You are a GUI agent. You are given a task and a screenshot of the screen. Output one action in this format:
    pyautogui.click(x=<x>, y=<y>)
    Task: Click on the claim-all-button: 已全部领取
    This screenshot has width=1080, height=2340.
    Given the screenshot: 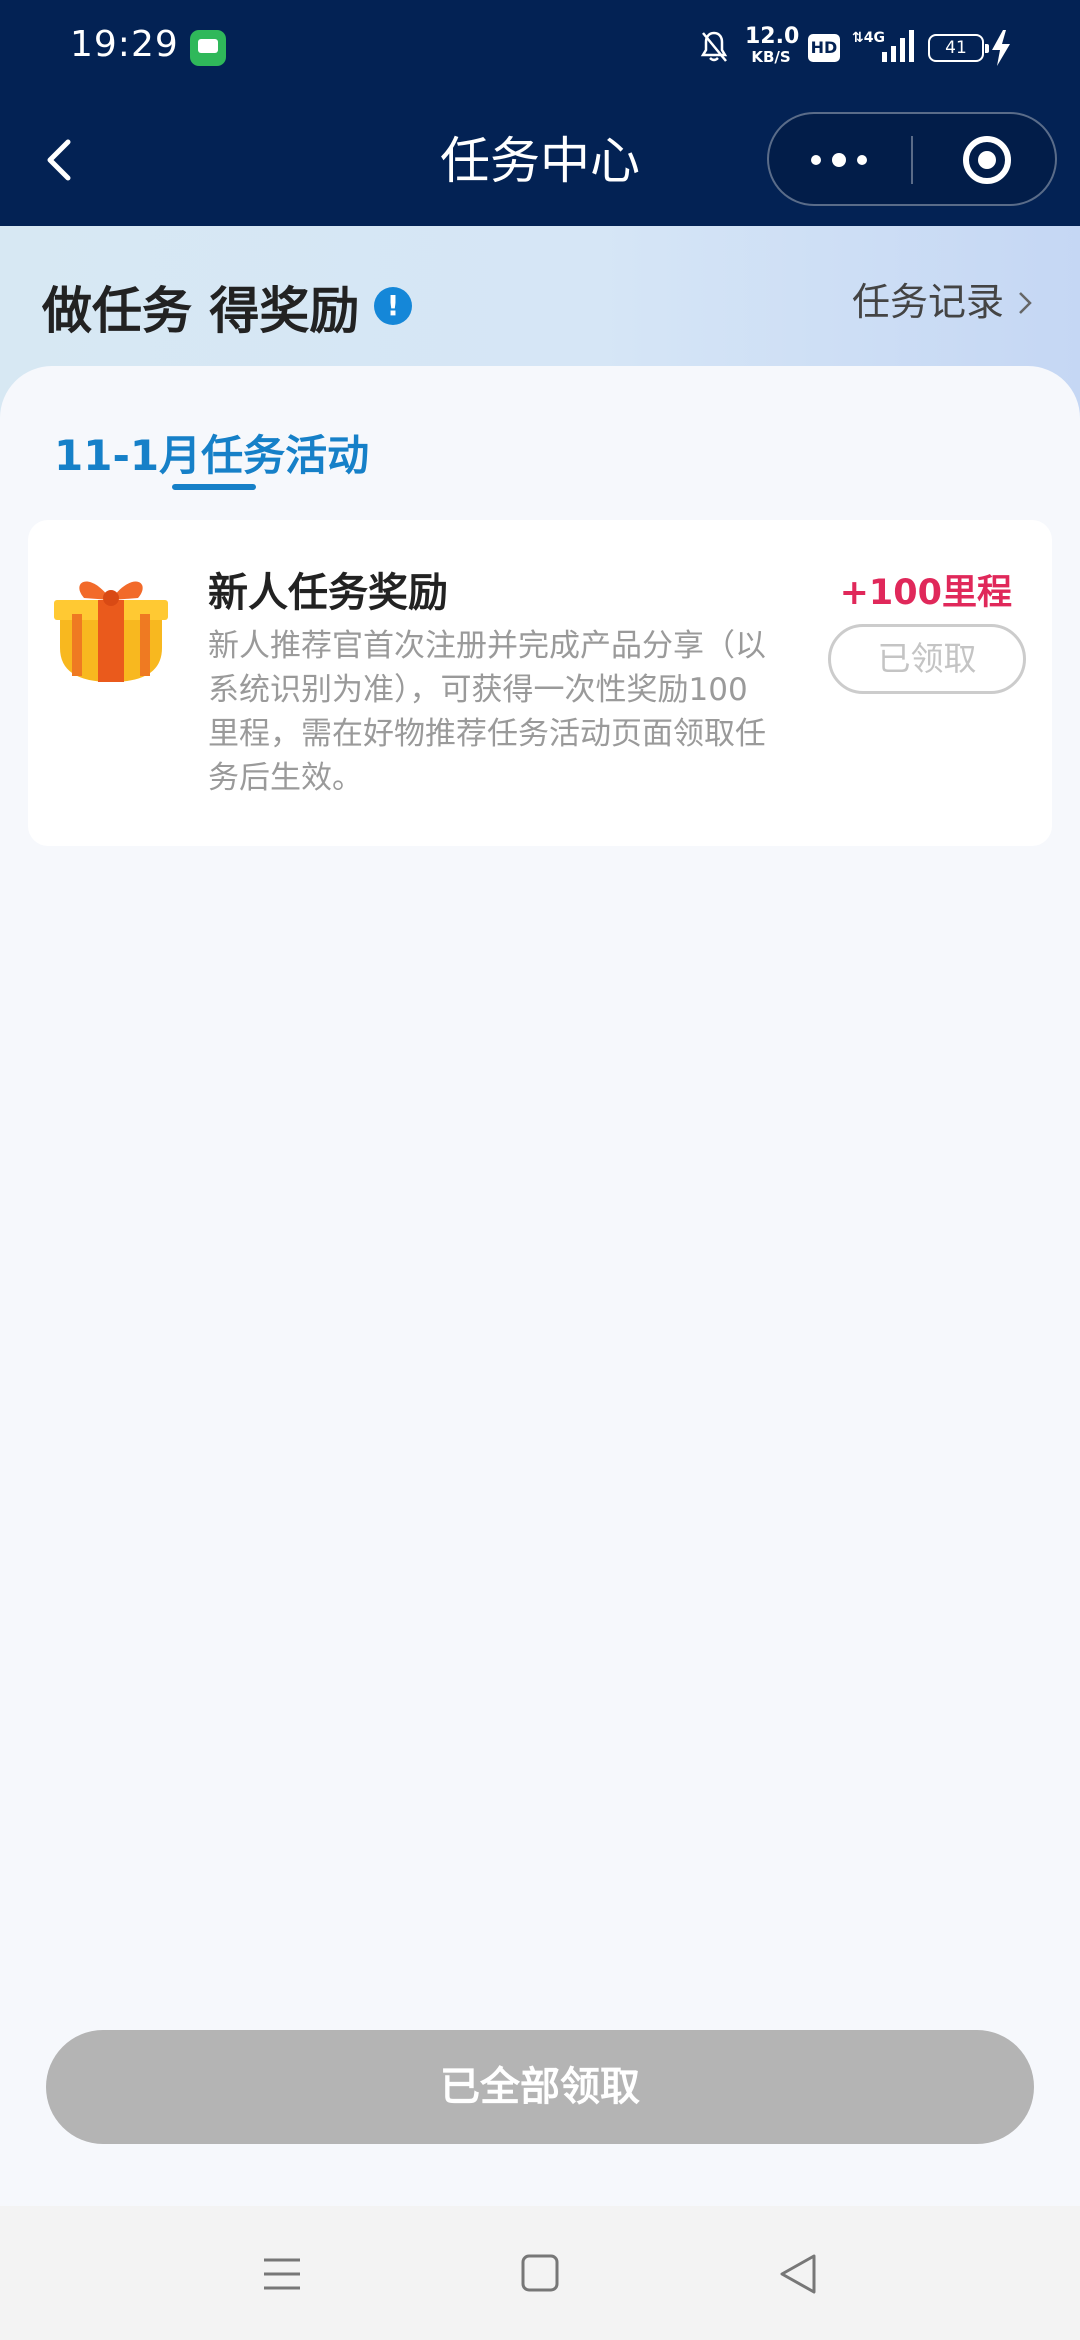 What is the action you would take?
    pyautogui.click(x=540, y=2087)
    